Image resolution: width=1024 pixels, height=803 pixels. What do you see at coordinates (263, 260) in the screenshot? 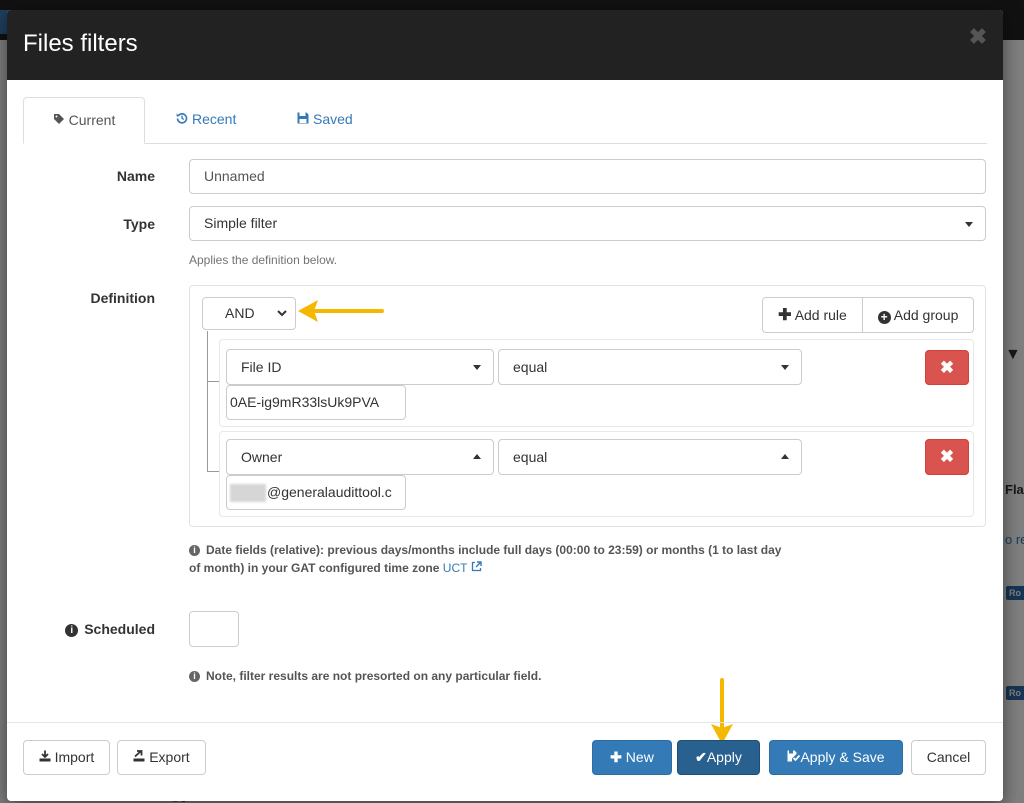
I see `type-help-text: Applies the definition below.` at bounding box center [263, 260].